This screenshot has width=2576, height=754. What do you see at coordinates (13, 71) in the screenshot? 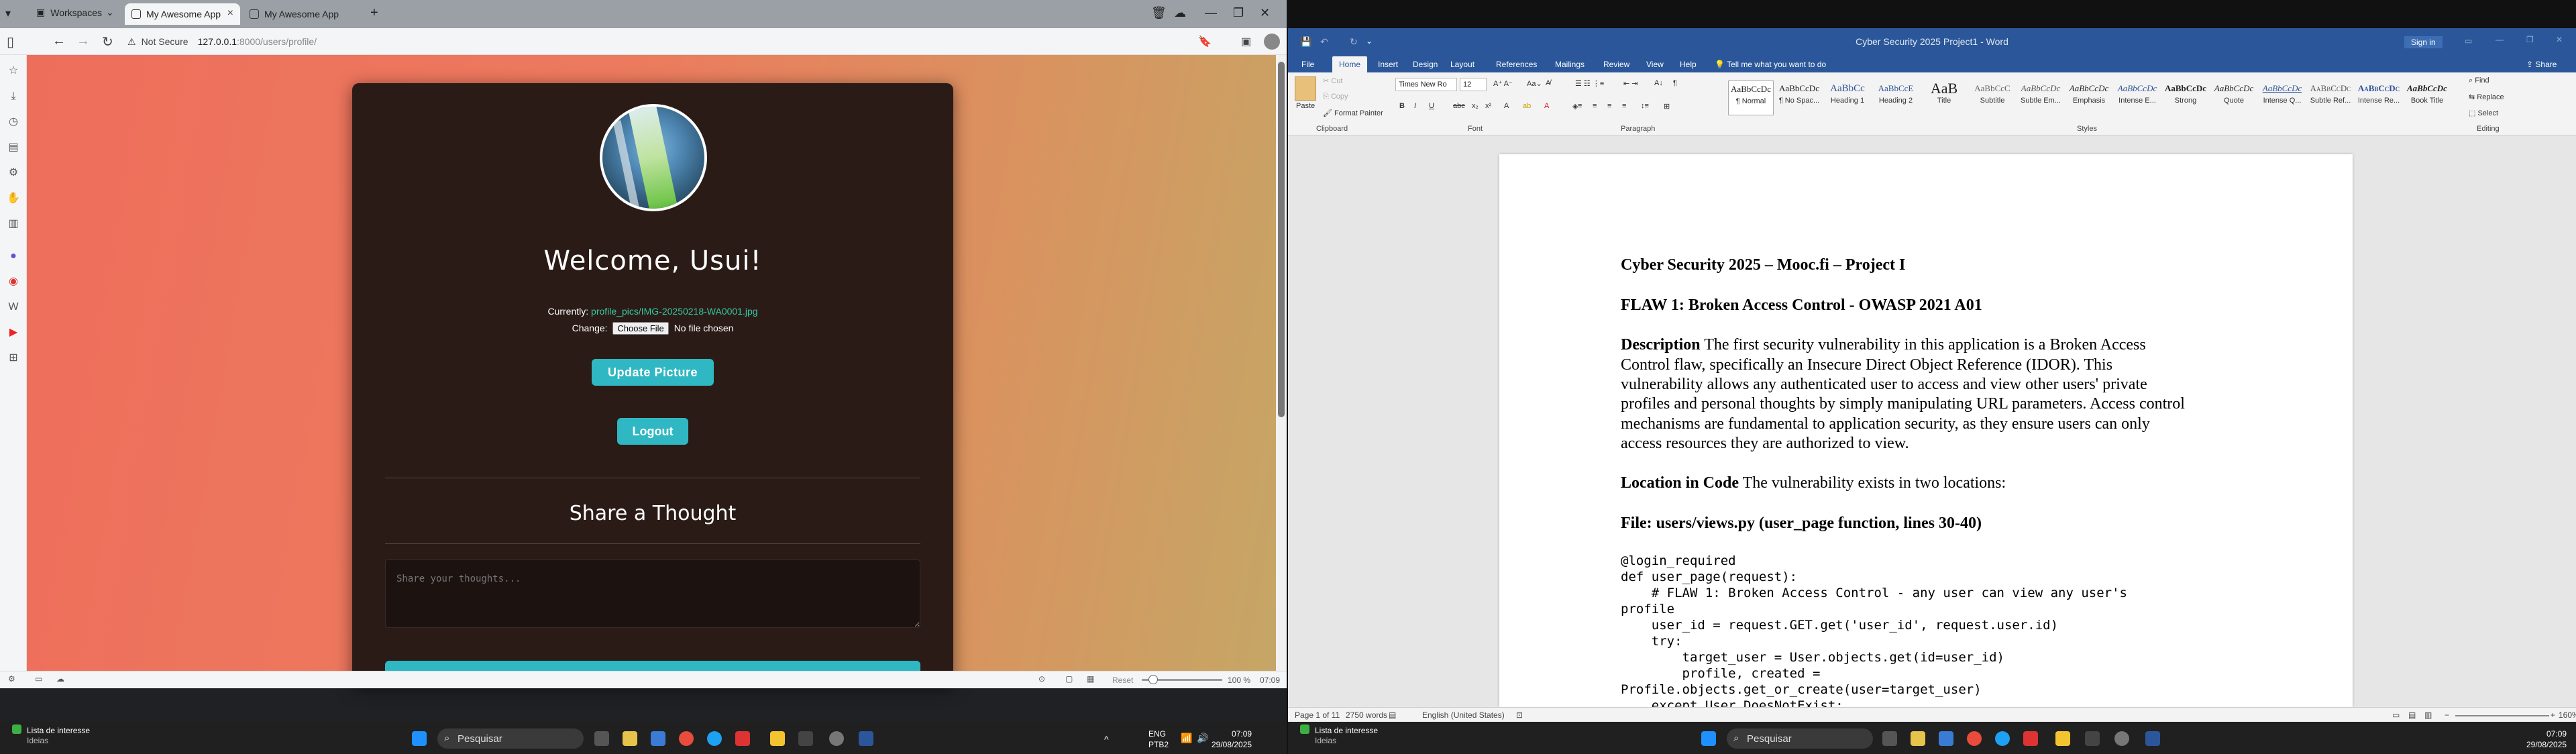
I see `favorites-icon: ☆` at bounding box center [13, 71].